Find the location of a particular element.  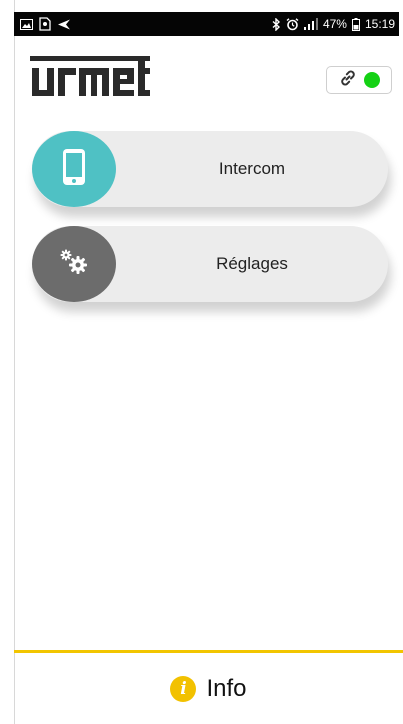

status-bar: 47% 15:19 is located at coordinates (206, 24).